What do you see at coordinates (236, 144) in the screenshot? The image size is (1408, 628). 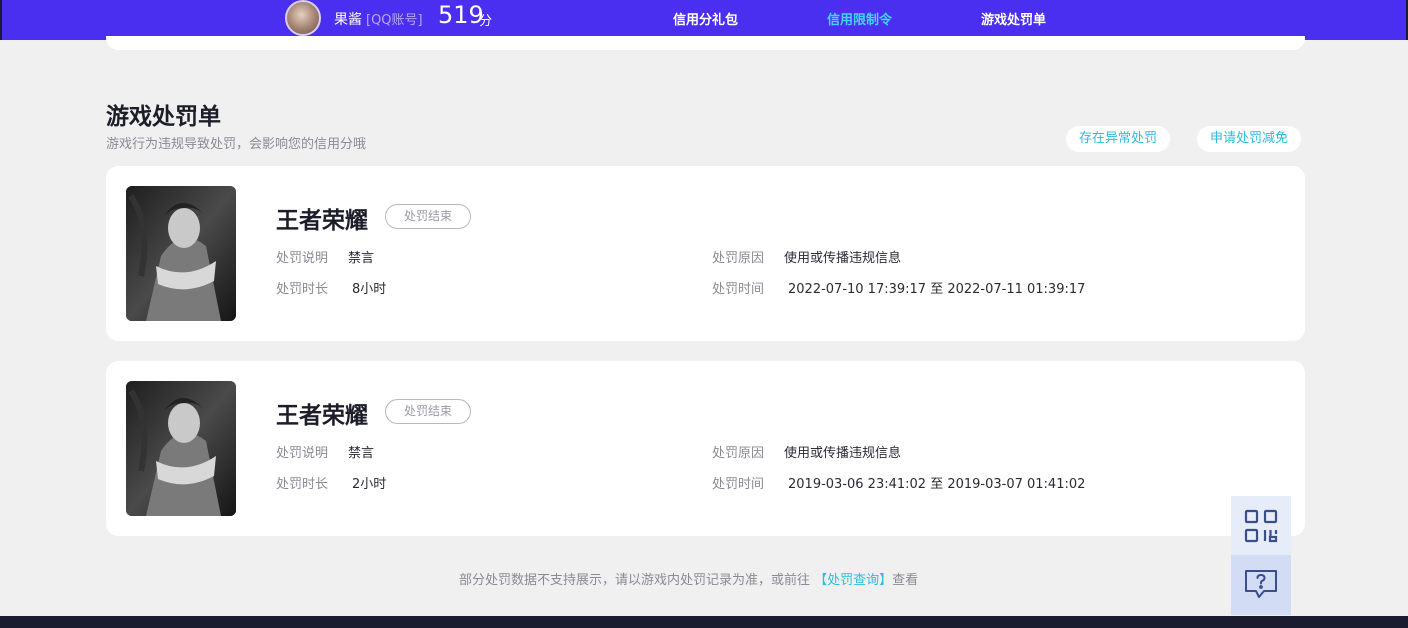 I see `section-subtitle: 游戏行为违规导致处罚，会影响您的信用分哦` at bounding box center [236, 144].